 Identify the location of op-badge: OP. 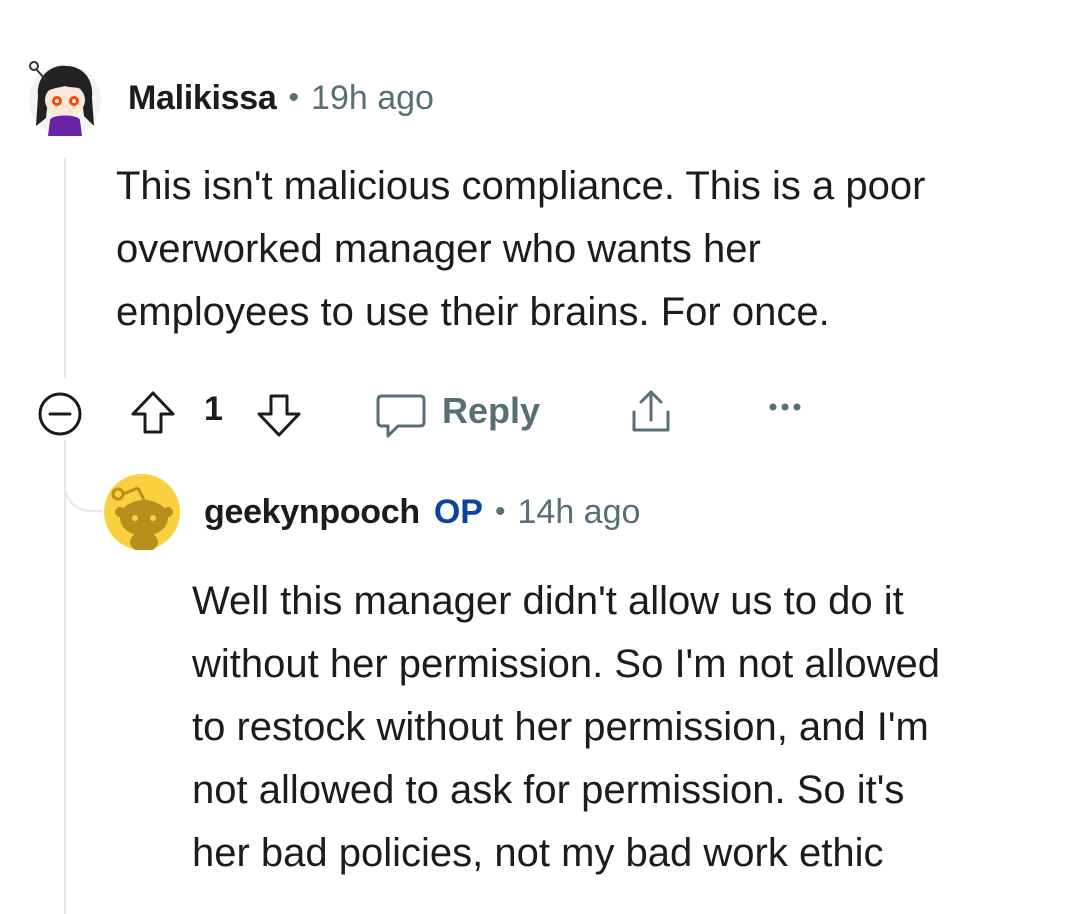
(458, 511).